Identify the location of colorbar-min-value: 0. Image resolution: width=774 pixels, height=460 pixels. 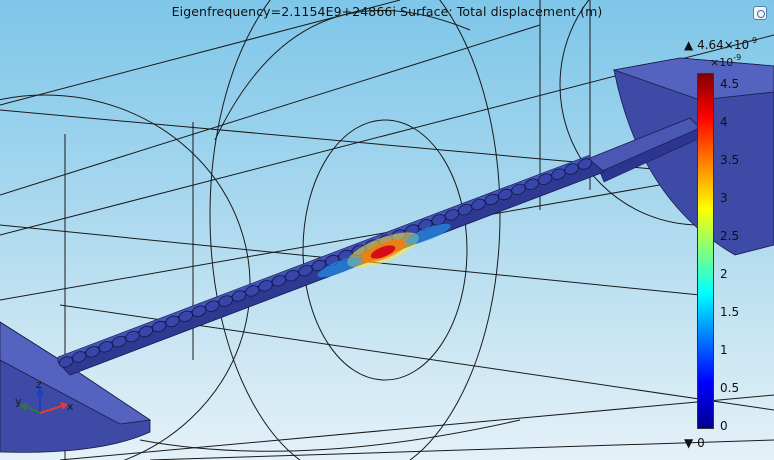
(701, 443).